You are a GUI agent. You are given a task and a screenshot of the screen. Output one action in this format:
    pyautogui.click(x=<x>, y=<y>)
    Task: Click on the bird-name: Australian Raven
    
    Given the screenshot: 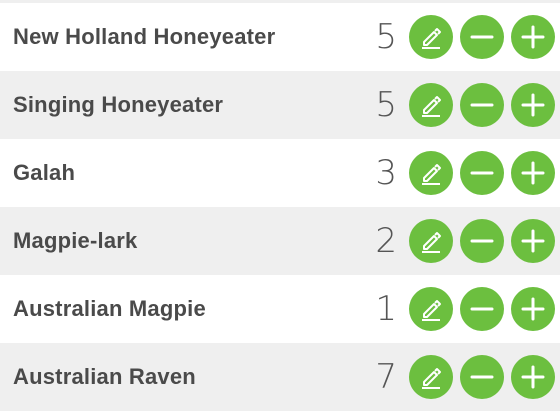 What is the action you would take?
    pyautogui.click(x=104, y=376)
    